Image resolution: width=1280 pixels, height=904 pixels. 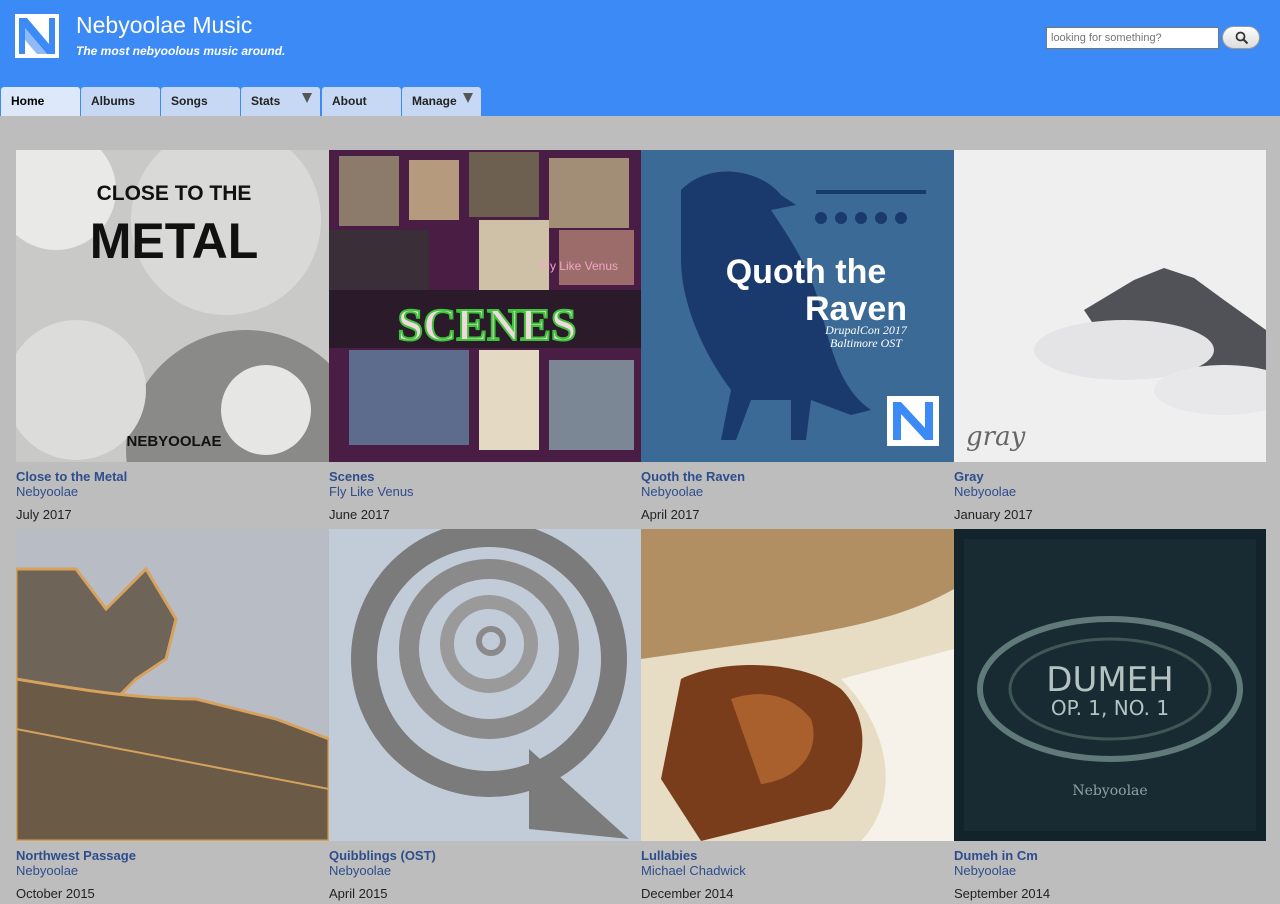 What do you see at coordinates (669, 855) in the screenshot?
I see `album-title: Lullabies` at bounding box center [669, 855].